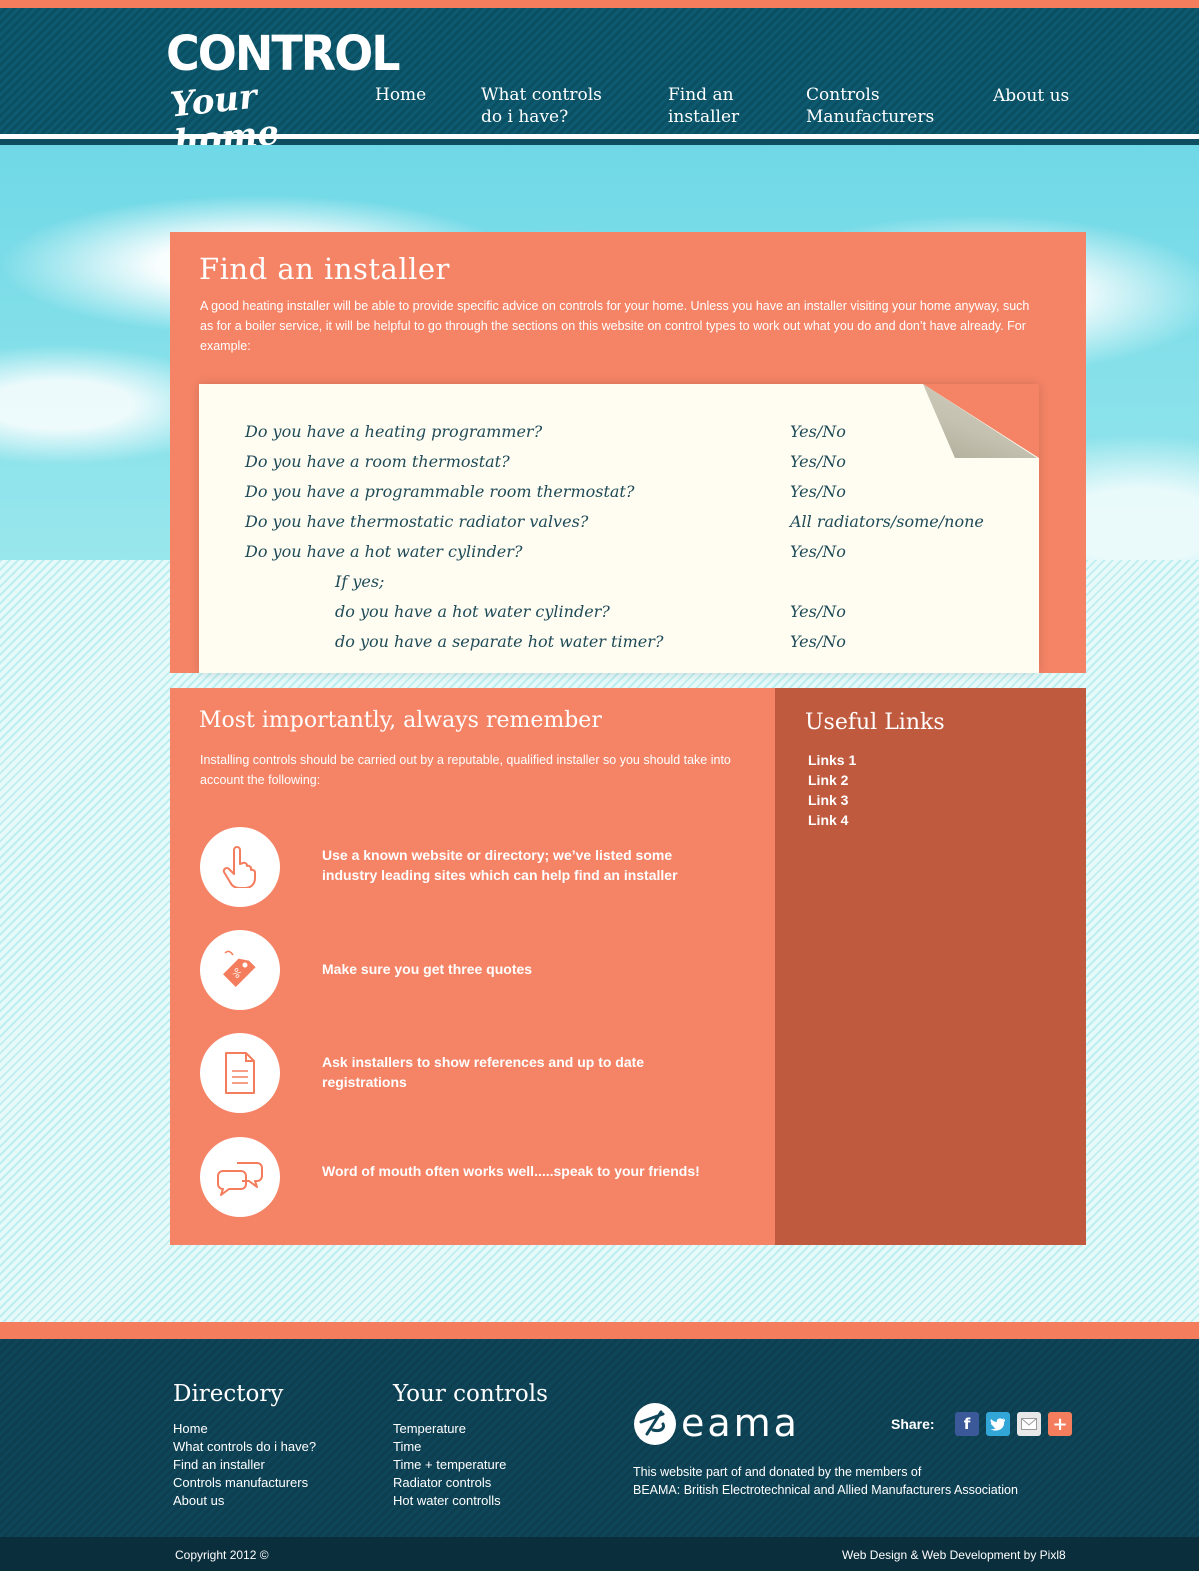 Image resolution: width=1199 pixels, height=1571 pixels. What do you see at coordinates (499, 641) in the screenshot?
I see `question-text: do you have a separate hot water timer?` at bounding box center [499, 641].